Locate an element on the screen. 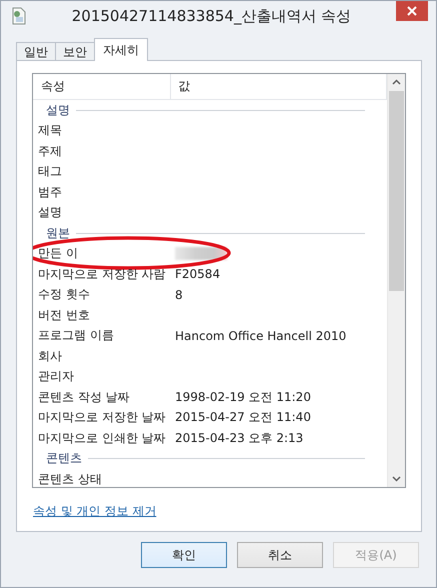 The image size is (437, 588). property-name: 설명 is located at coordinates (50, 213).